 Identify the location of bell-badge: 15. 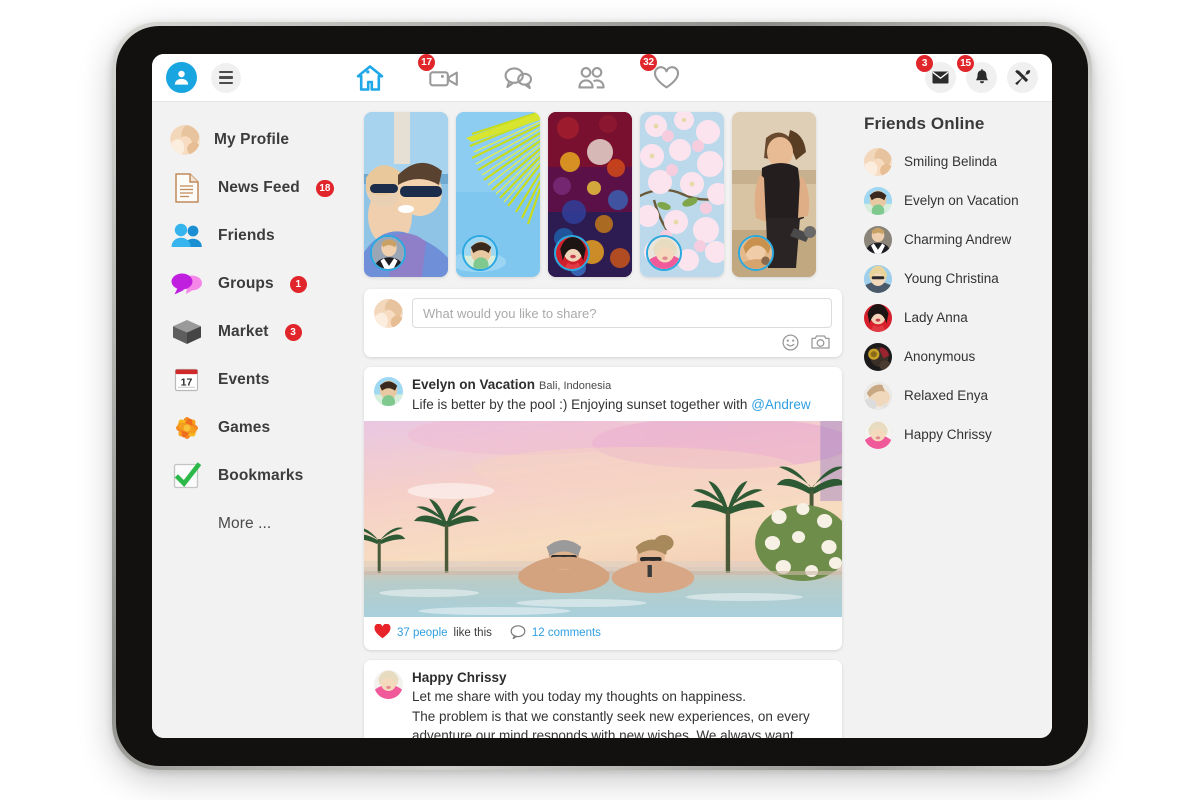
(965, 63).